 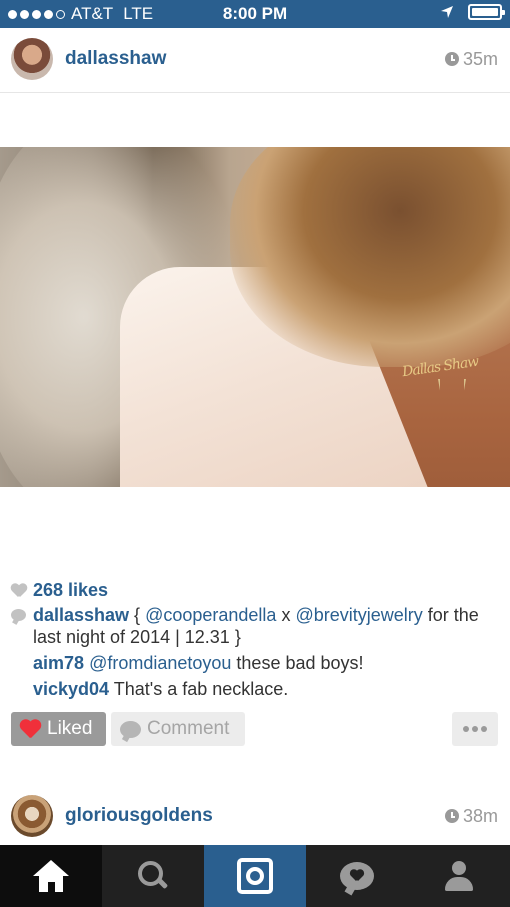 What do you see at coordinates (70, 728) in the screenshot?
I see `like-button-label: Liked` at bounding box center [70, 728].